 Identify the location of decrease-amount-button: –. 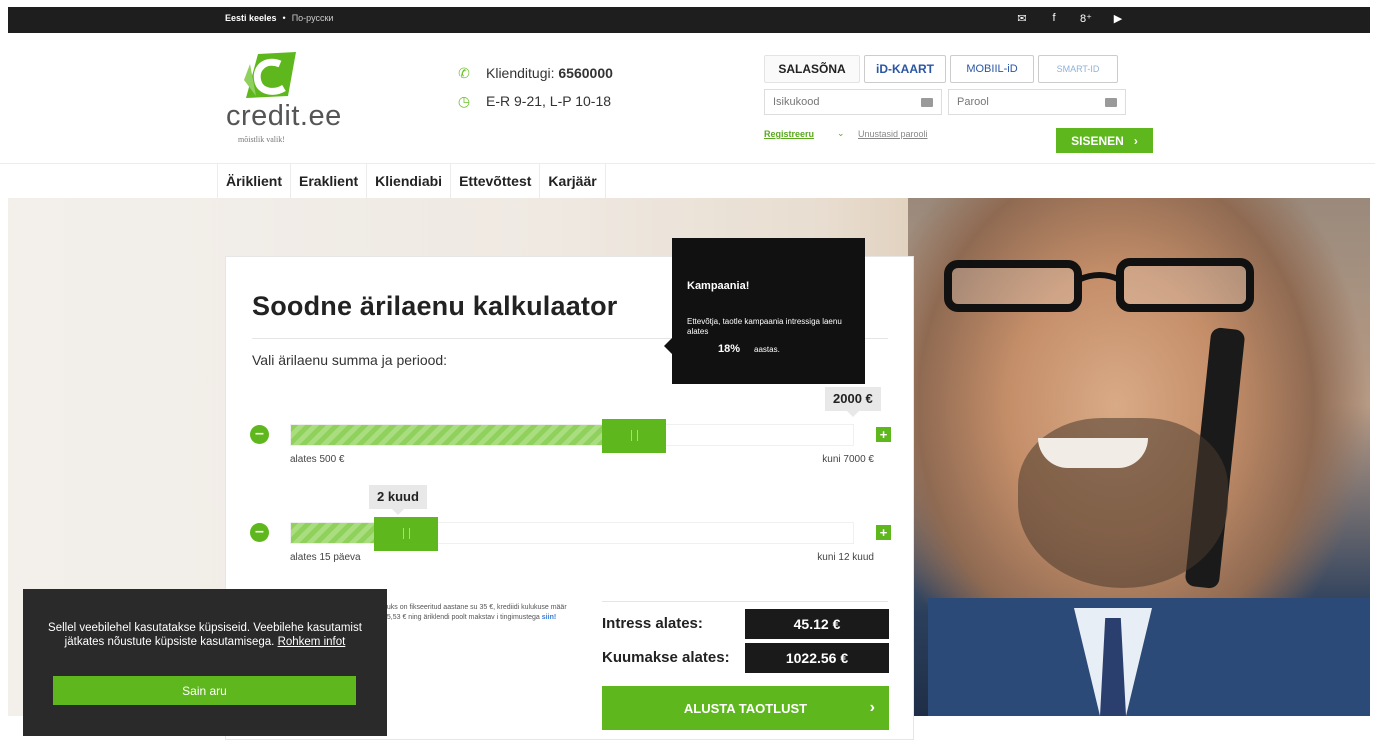
(259, 434).